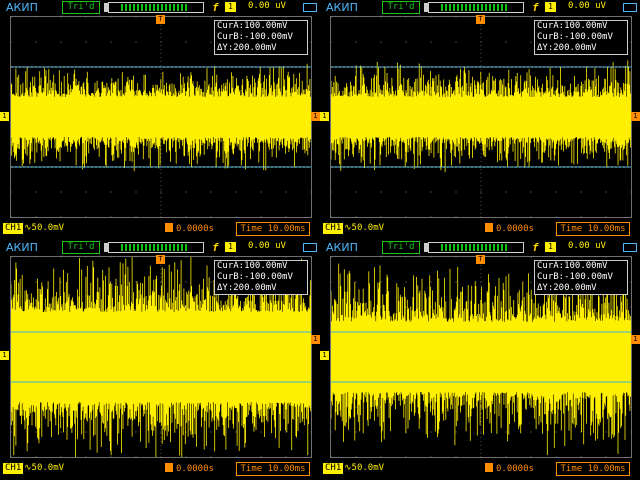 Image resolution: width=640 pixels, height=480 pixels. What do you see at coordinates (160, 259) in the screenshot?
I see `trigger-position-marker: T` at bounding box center [160, 259].